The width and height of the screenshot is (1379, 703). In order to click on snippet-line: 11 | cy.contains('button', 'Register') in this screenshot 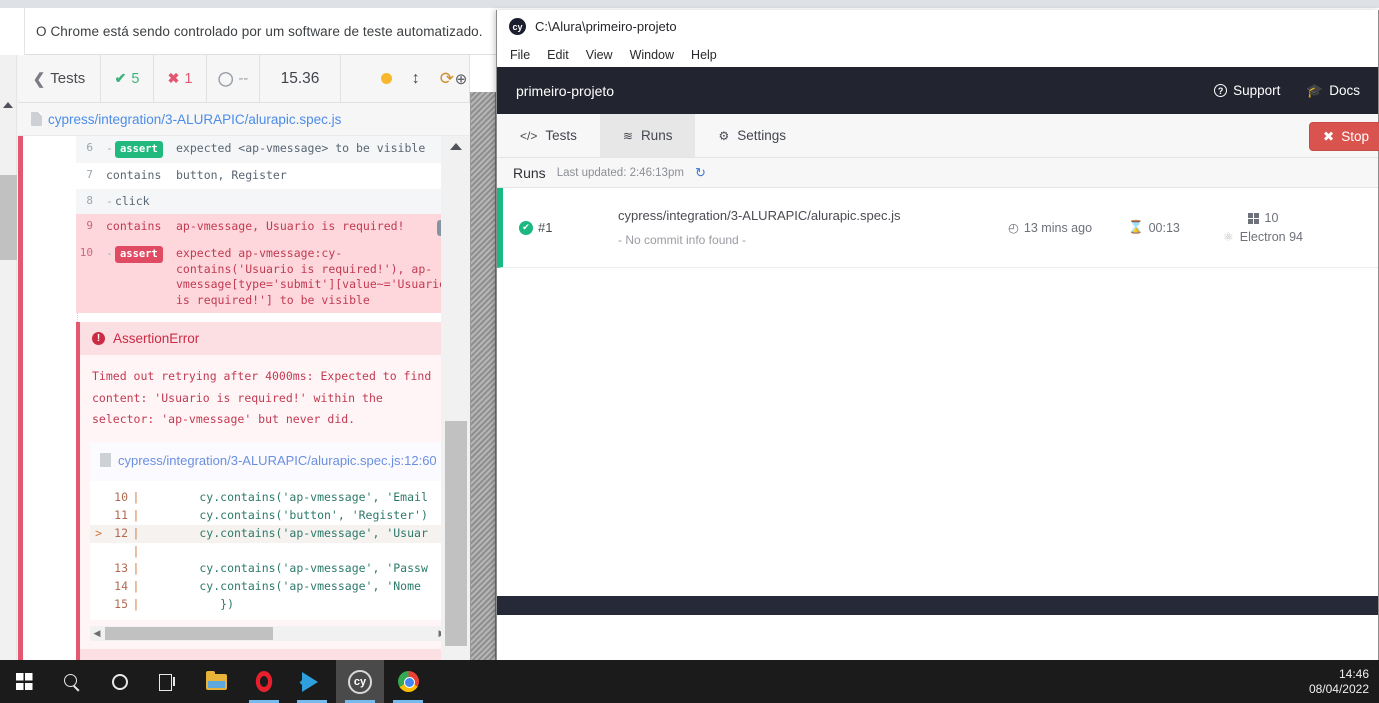, I will do `click(269, 516)`.